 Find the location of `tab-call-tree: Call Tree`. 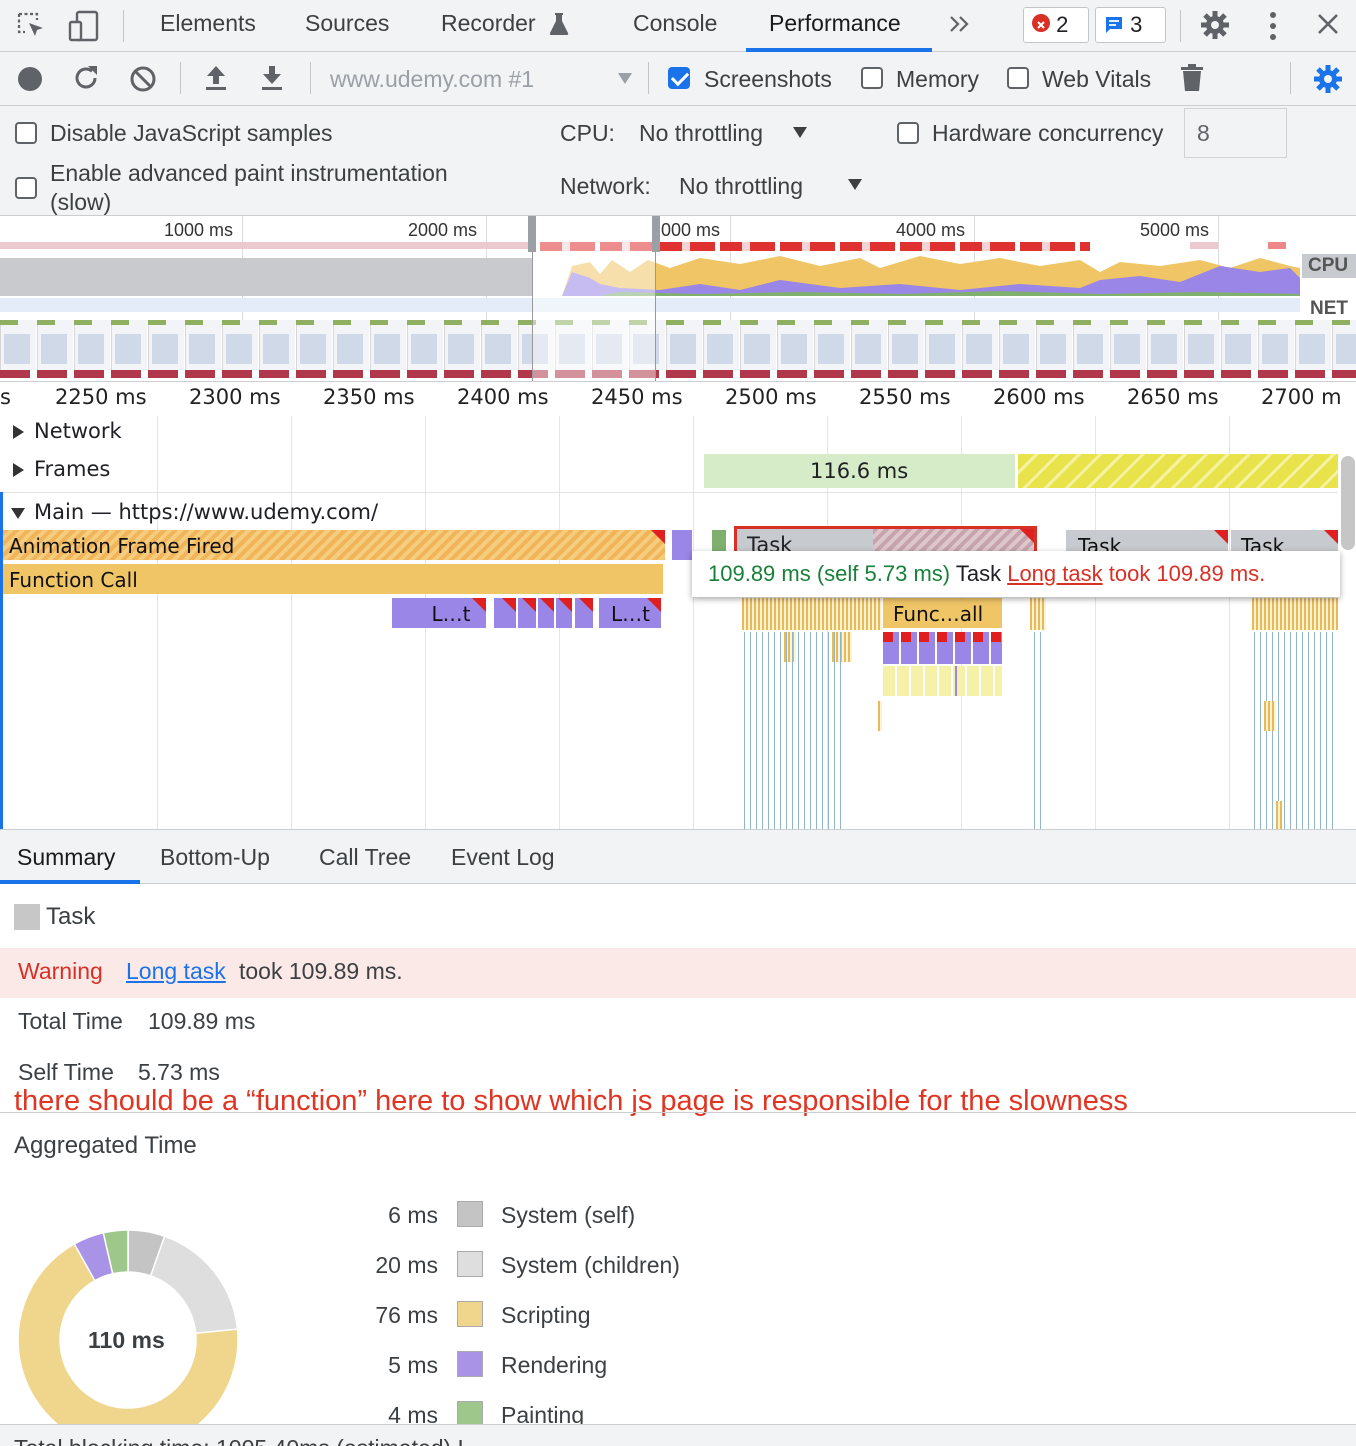

tab-call-tree: Call Tree is located at coordinates (365, 857).